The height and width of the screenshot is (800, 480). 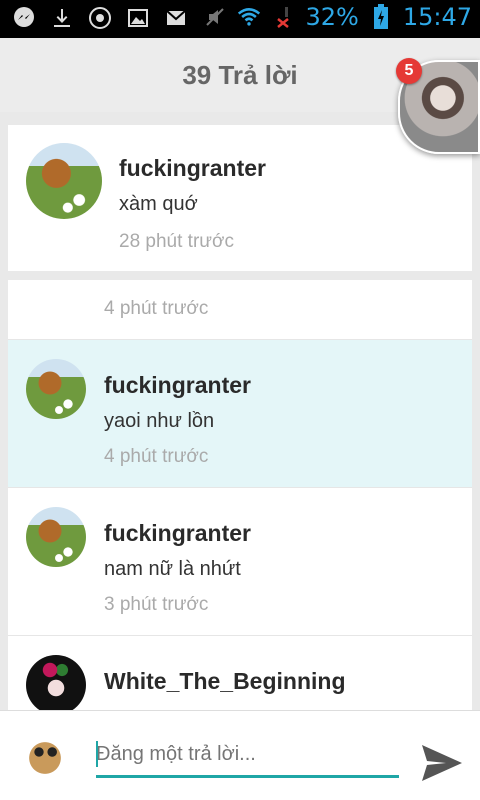 What do you see at coordinates (97, 754) in the screenshot?
I see `text-cursor` at bounding box center [97, 754].